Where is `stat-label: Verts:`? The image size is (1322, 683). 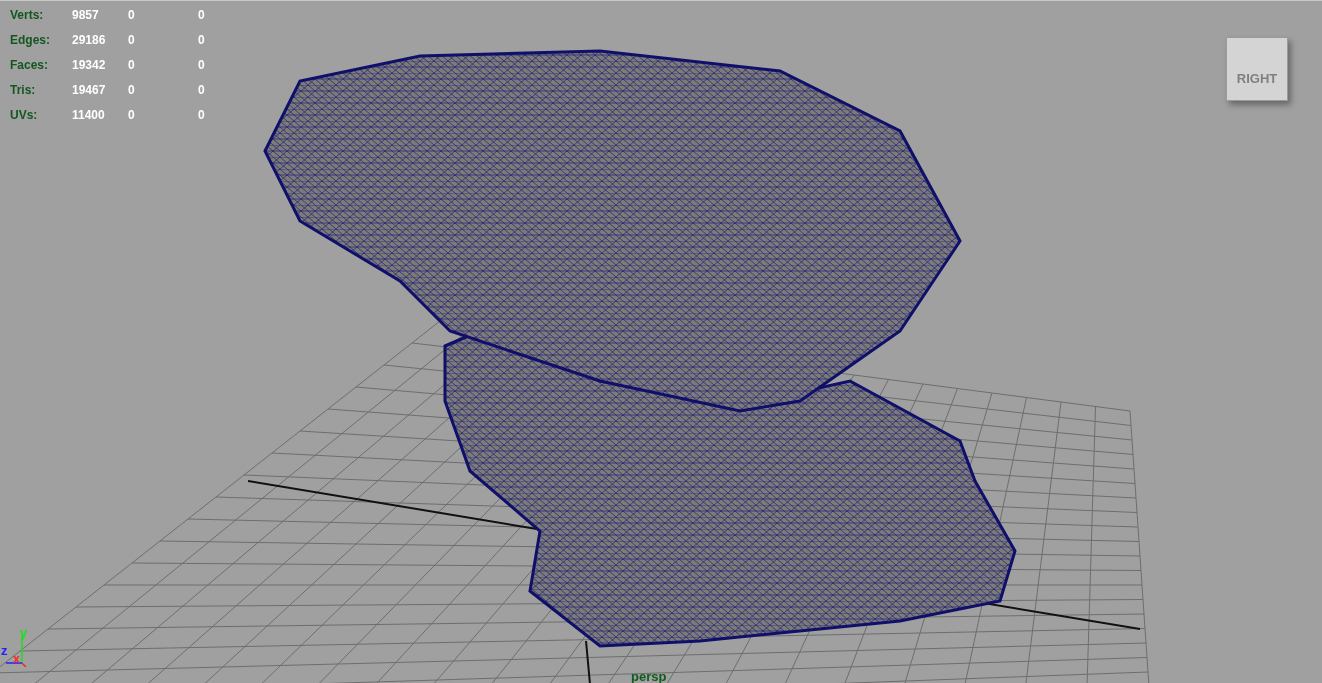
stat-label: Verts: is located at coordinates (27, 15).